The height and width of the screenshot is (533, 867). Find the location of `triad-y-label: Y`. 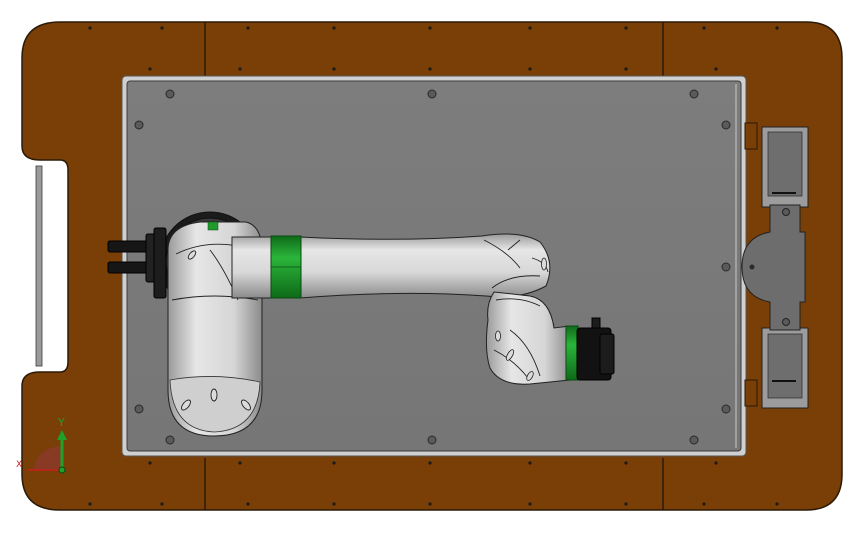

triad-y-label: Y is located at coordinates (61, 422).